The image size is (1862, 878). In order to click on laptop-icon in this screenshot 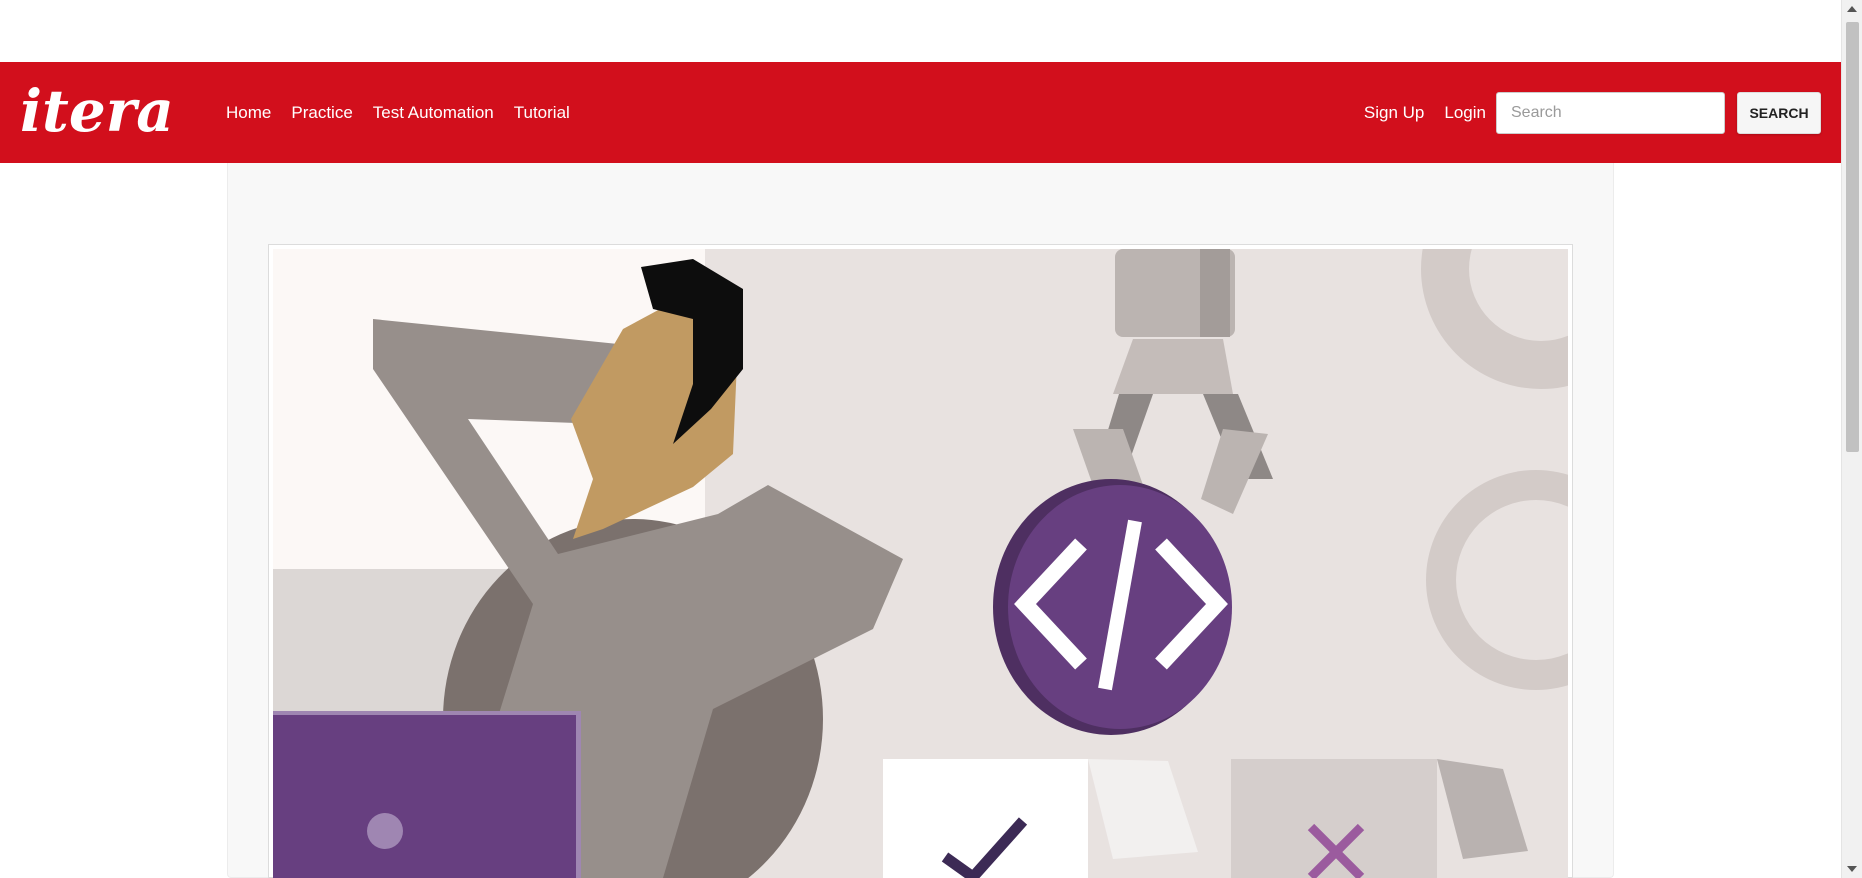, I will do `click(427, 794)`.